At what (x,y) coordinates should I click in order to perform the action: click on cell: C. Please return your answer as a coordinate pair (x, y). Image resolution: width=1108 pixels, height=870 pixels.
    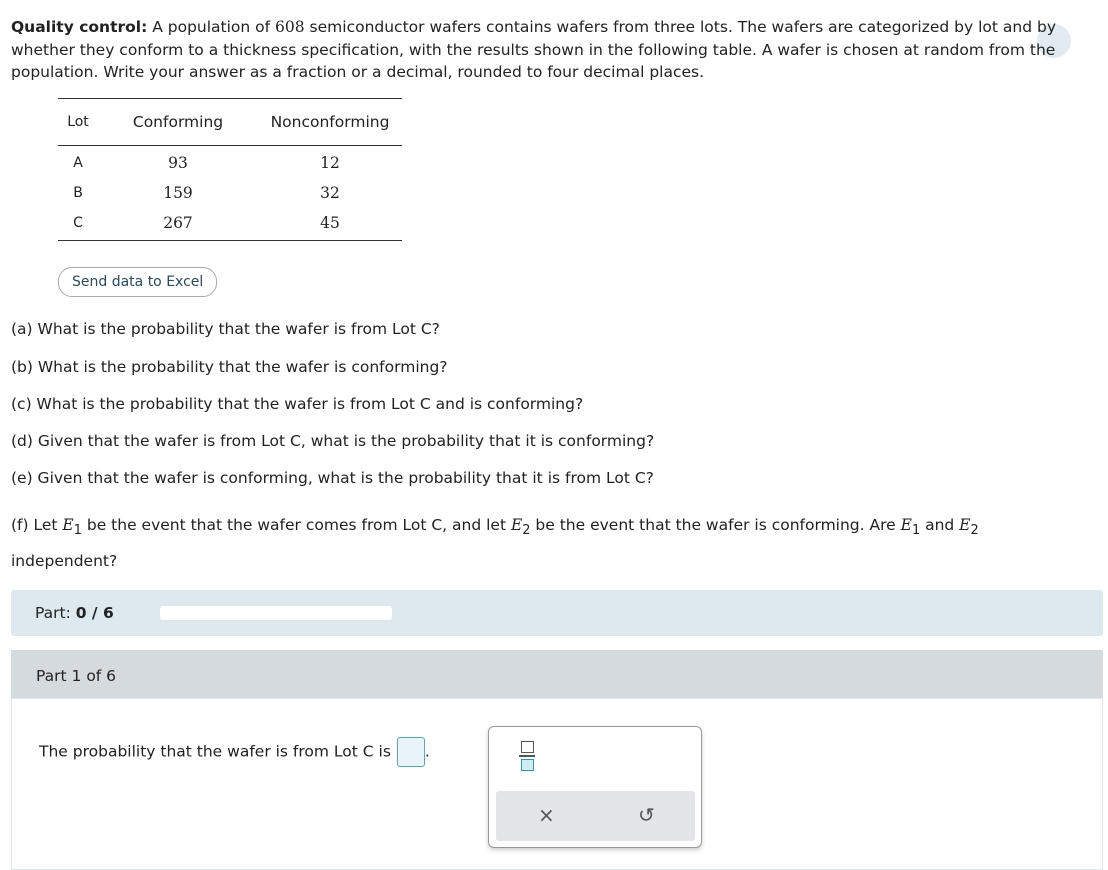
    Looking at the image, I should click on (78, 223).